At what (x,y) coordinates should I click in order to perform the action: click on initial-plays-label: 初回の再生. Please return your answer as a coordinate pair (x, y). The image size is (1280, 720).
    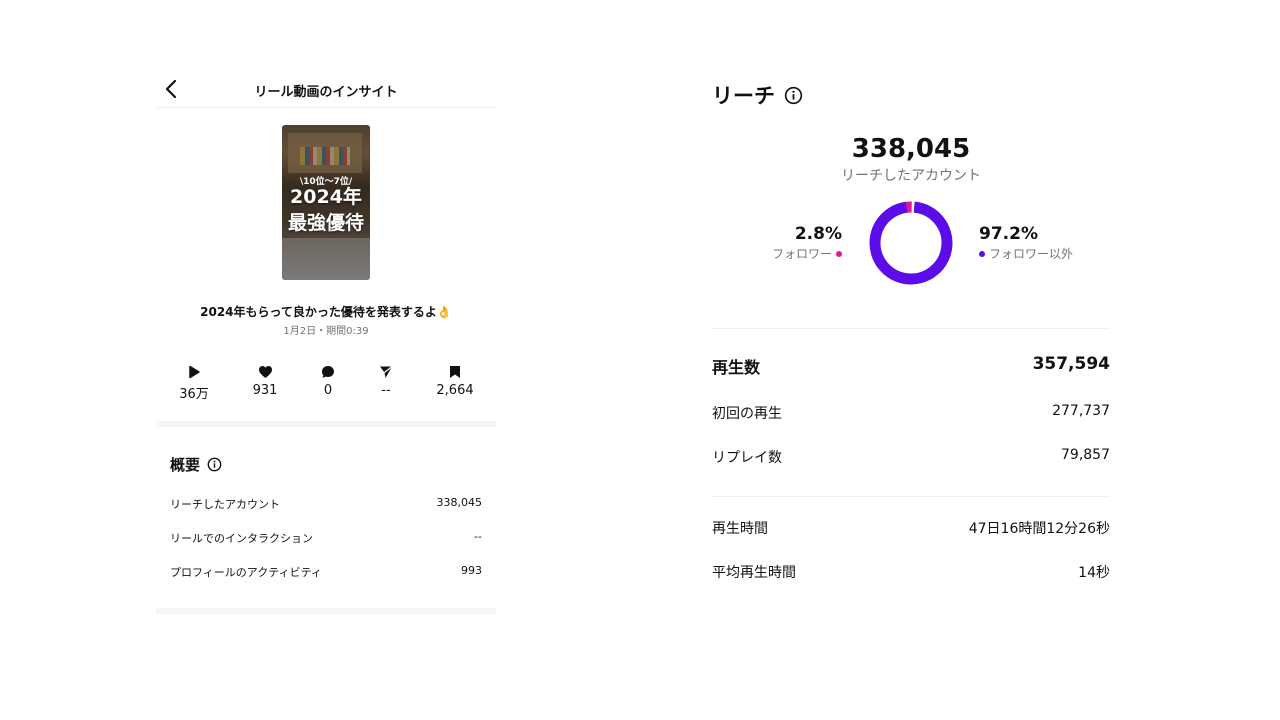
    Looking at the image, I should click on (747, 414).